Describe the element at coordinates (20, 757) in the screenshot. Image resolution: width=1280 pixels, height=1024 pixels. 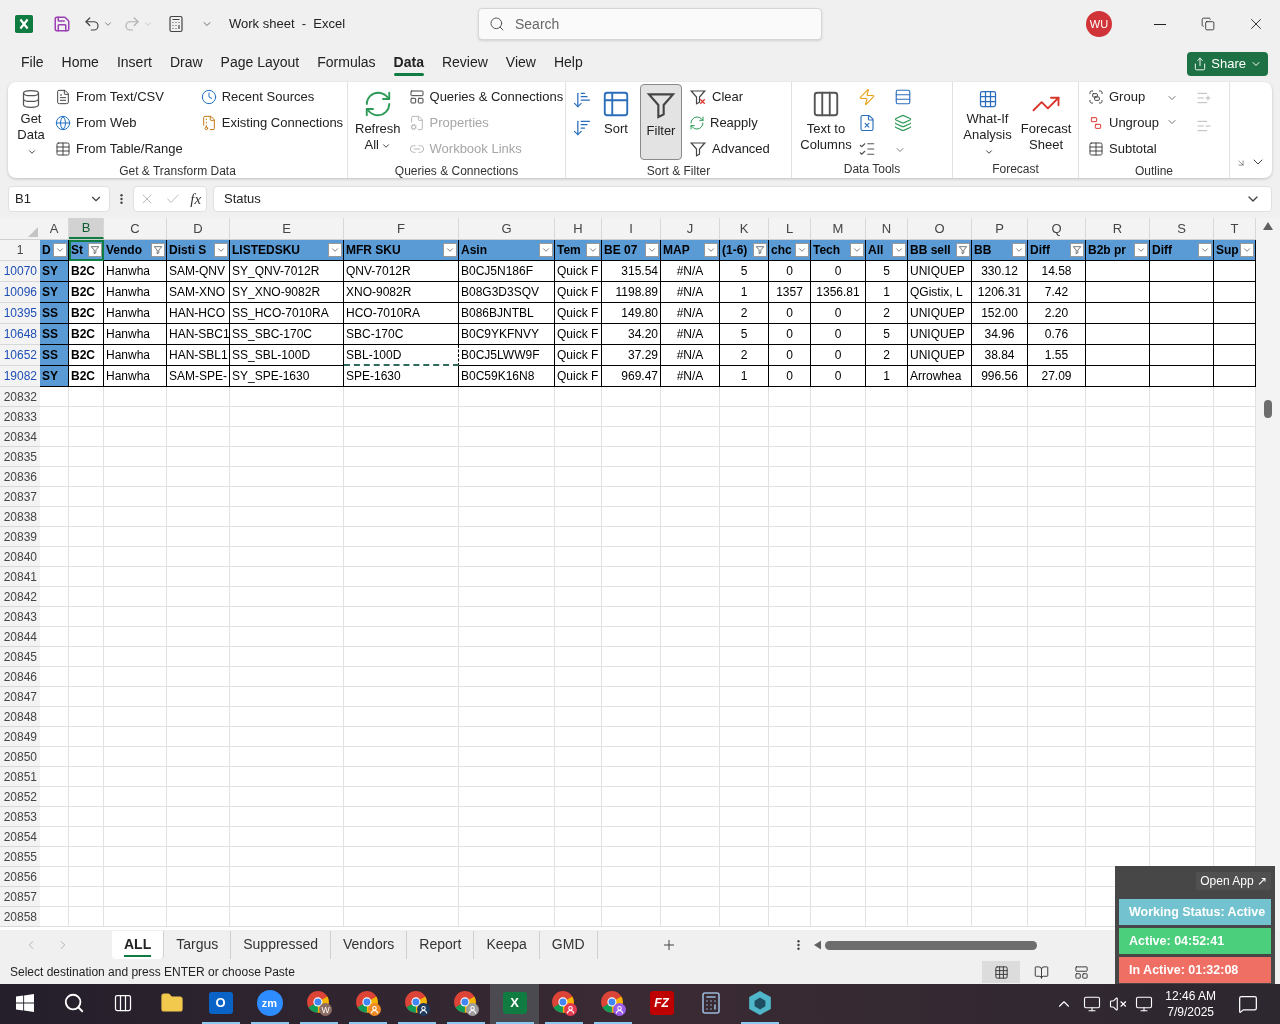
I see `row-number: 20850` at that location.